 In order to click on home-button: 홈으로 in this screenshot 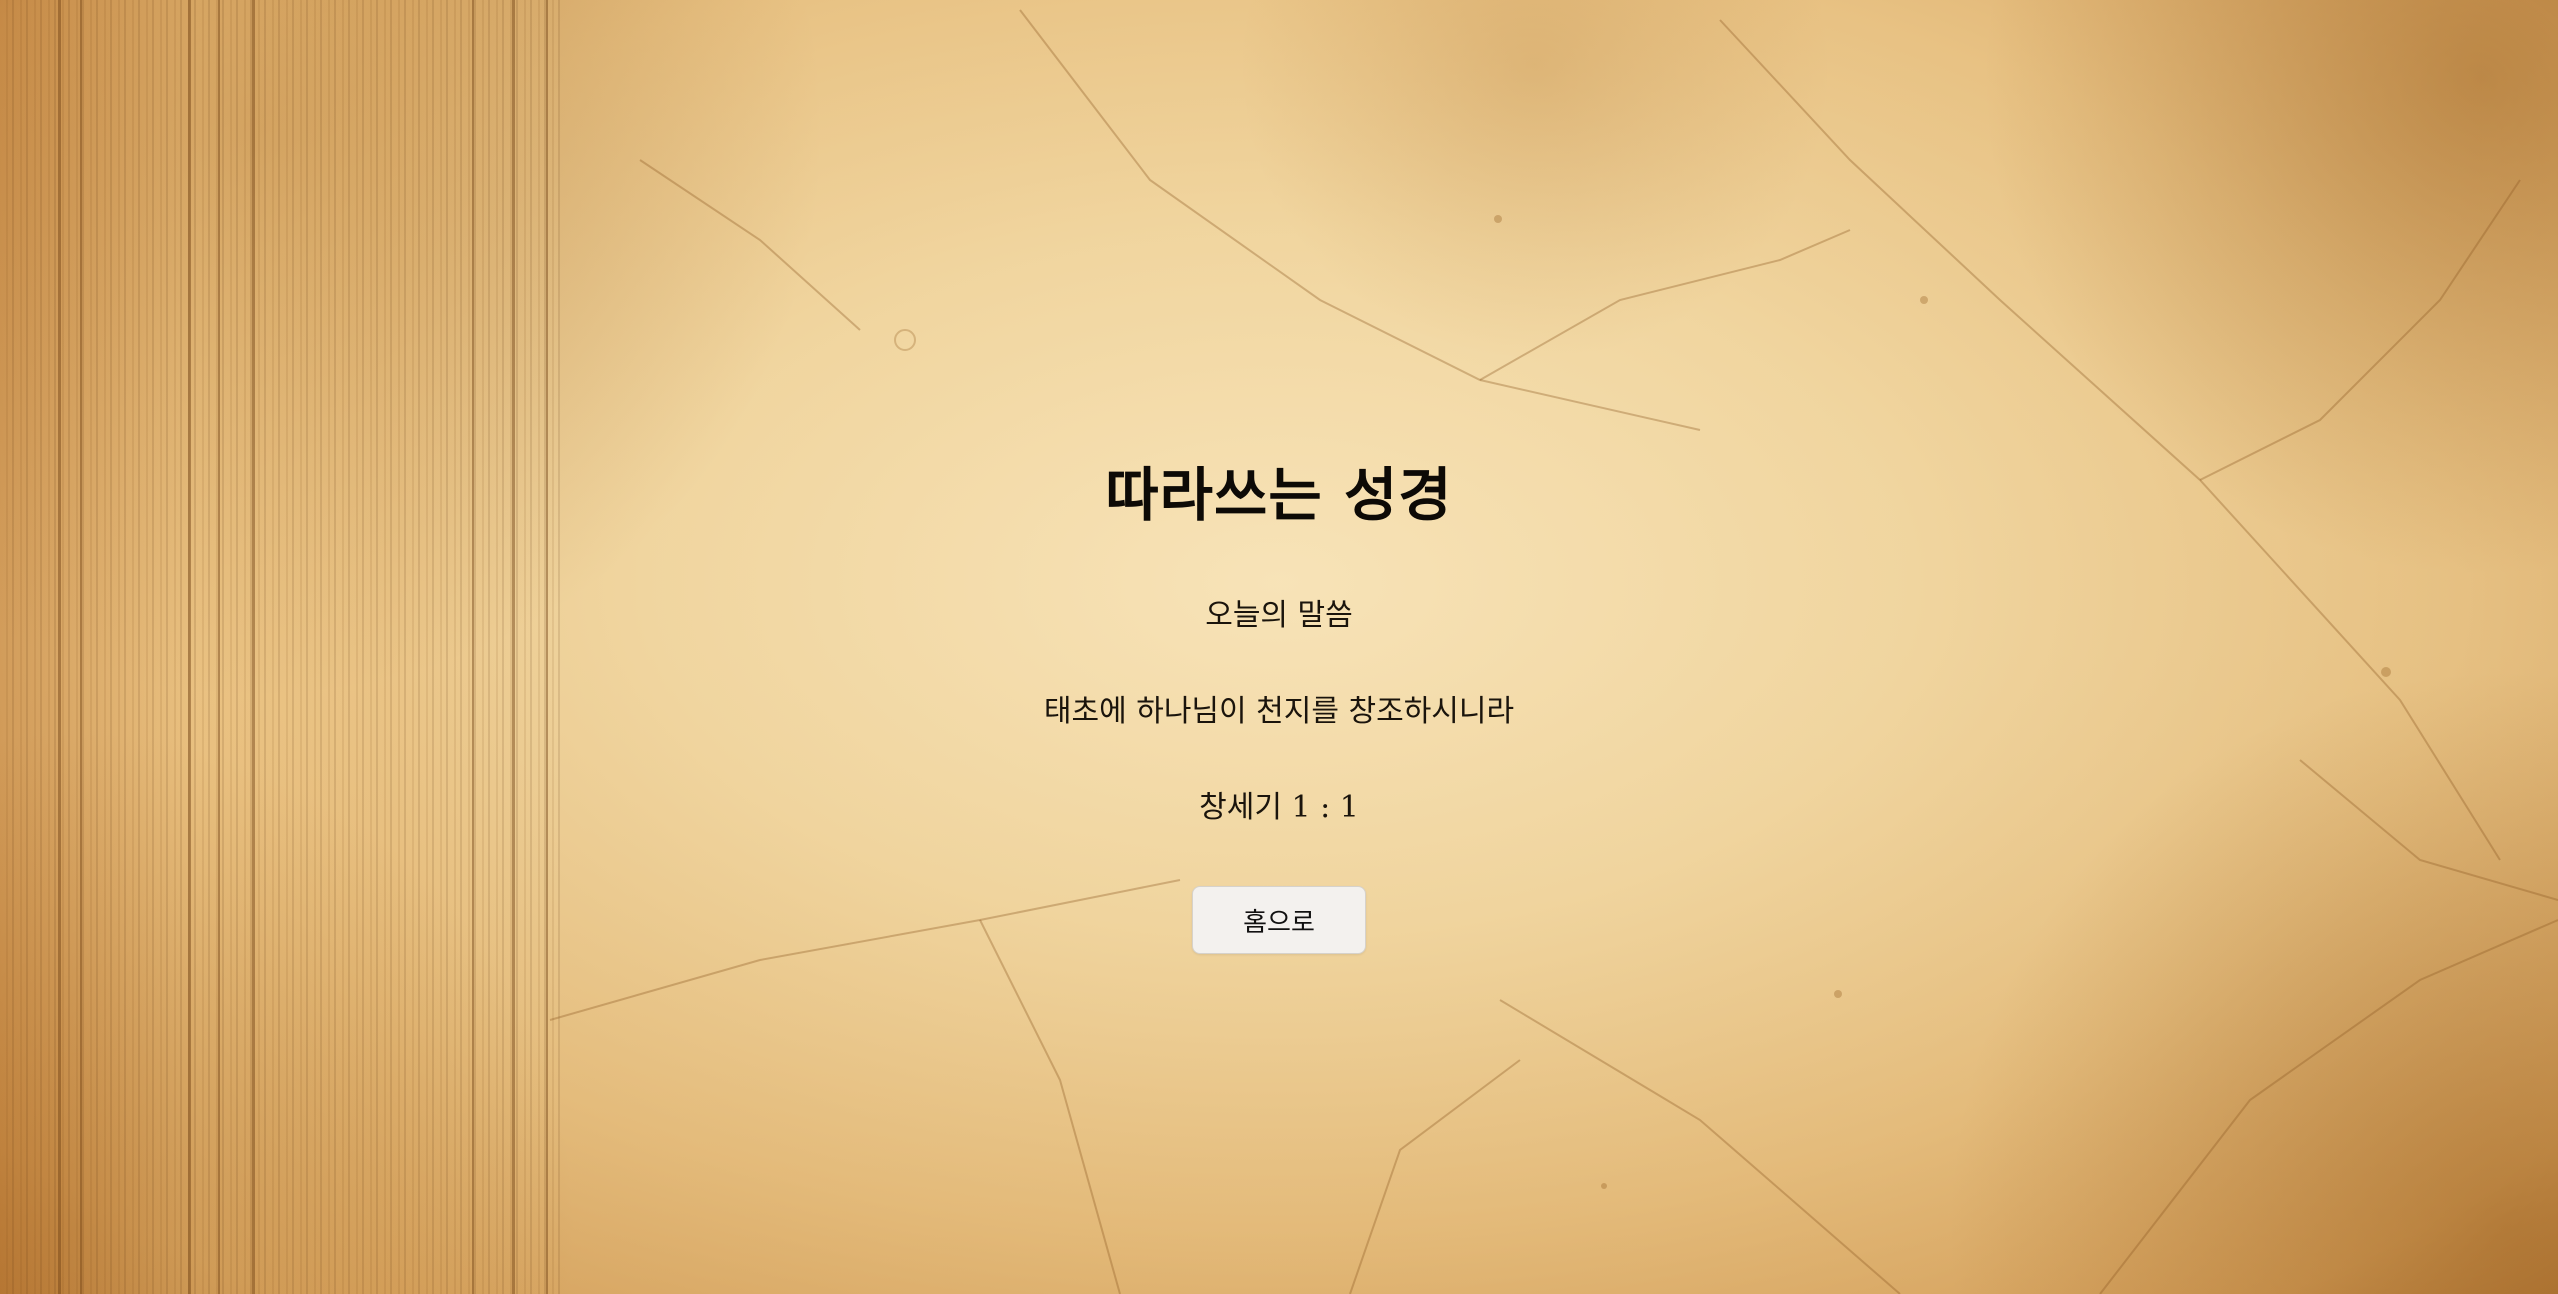, I will do `click(1279, 920)`.